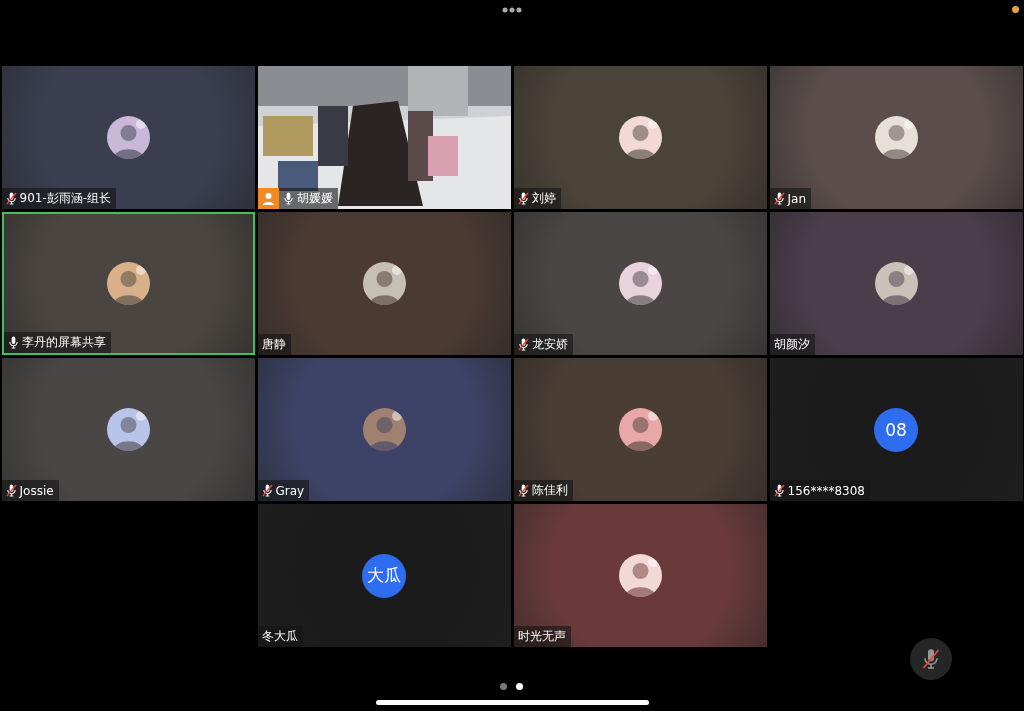  I want to click on muted-mic-icon, so click(931, 659).